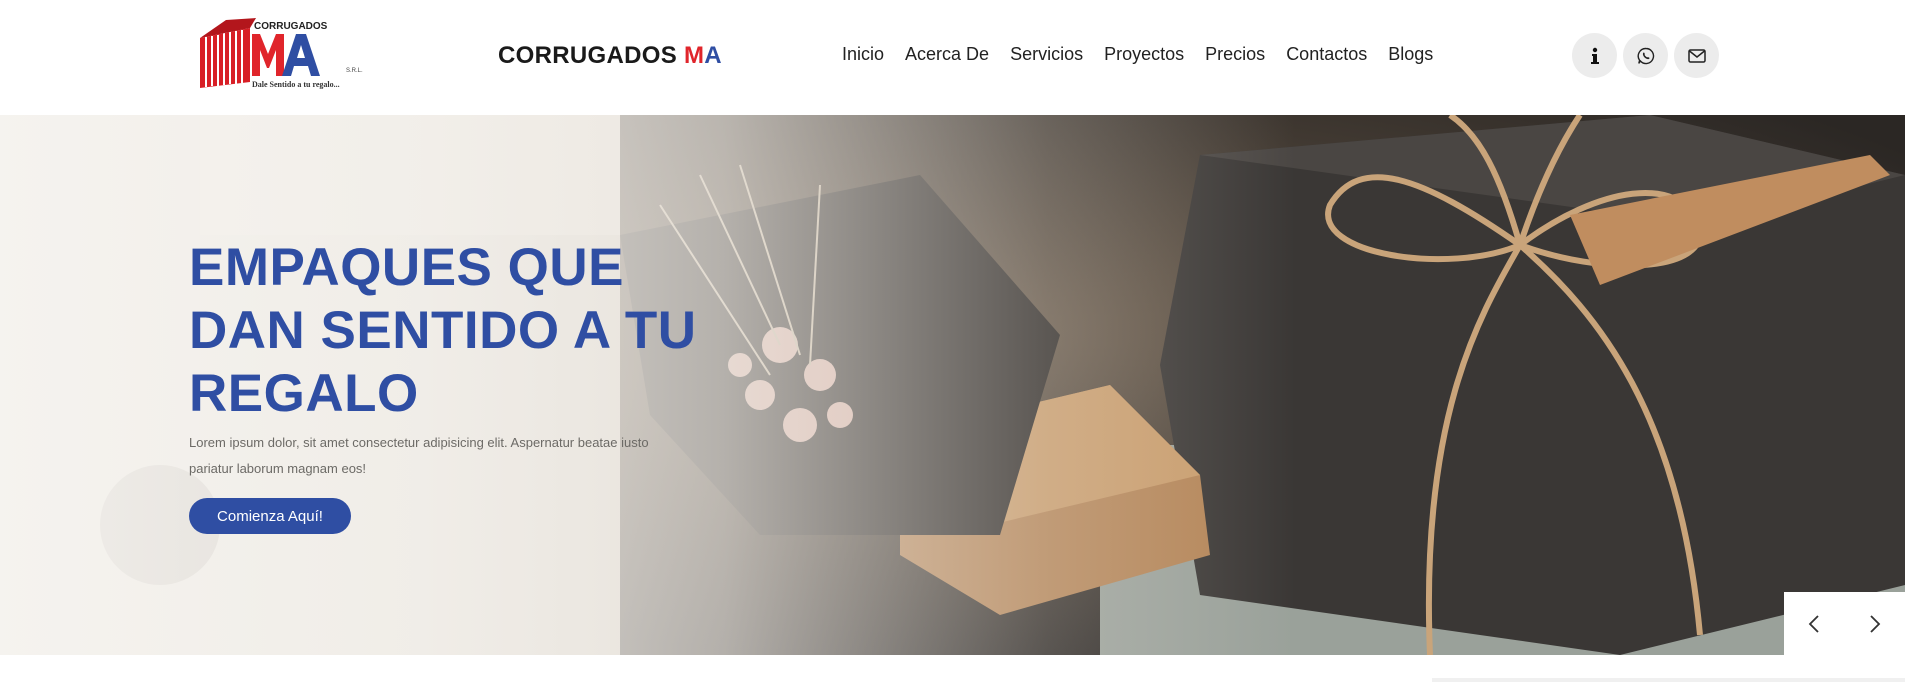 This screenshot has width=1905, height=682. What do you see at coordinates (1144, 54) in the screenshot?
I see `nav-proyectos: Proyectos` at bounding box center [1144, 54].